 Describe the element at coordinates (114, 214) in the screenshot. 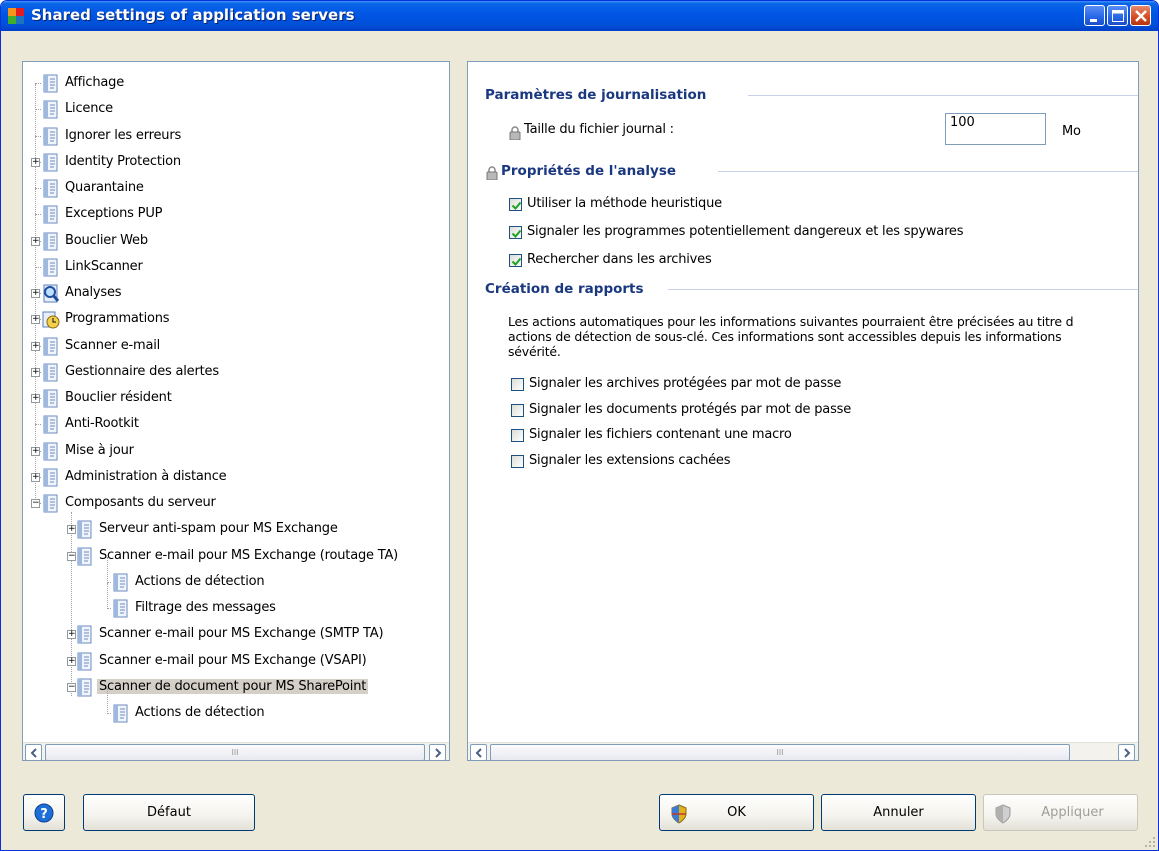

I see `tree-item-label: Exceptions PUP` at that location.